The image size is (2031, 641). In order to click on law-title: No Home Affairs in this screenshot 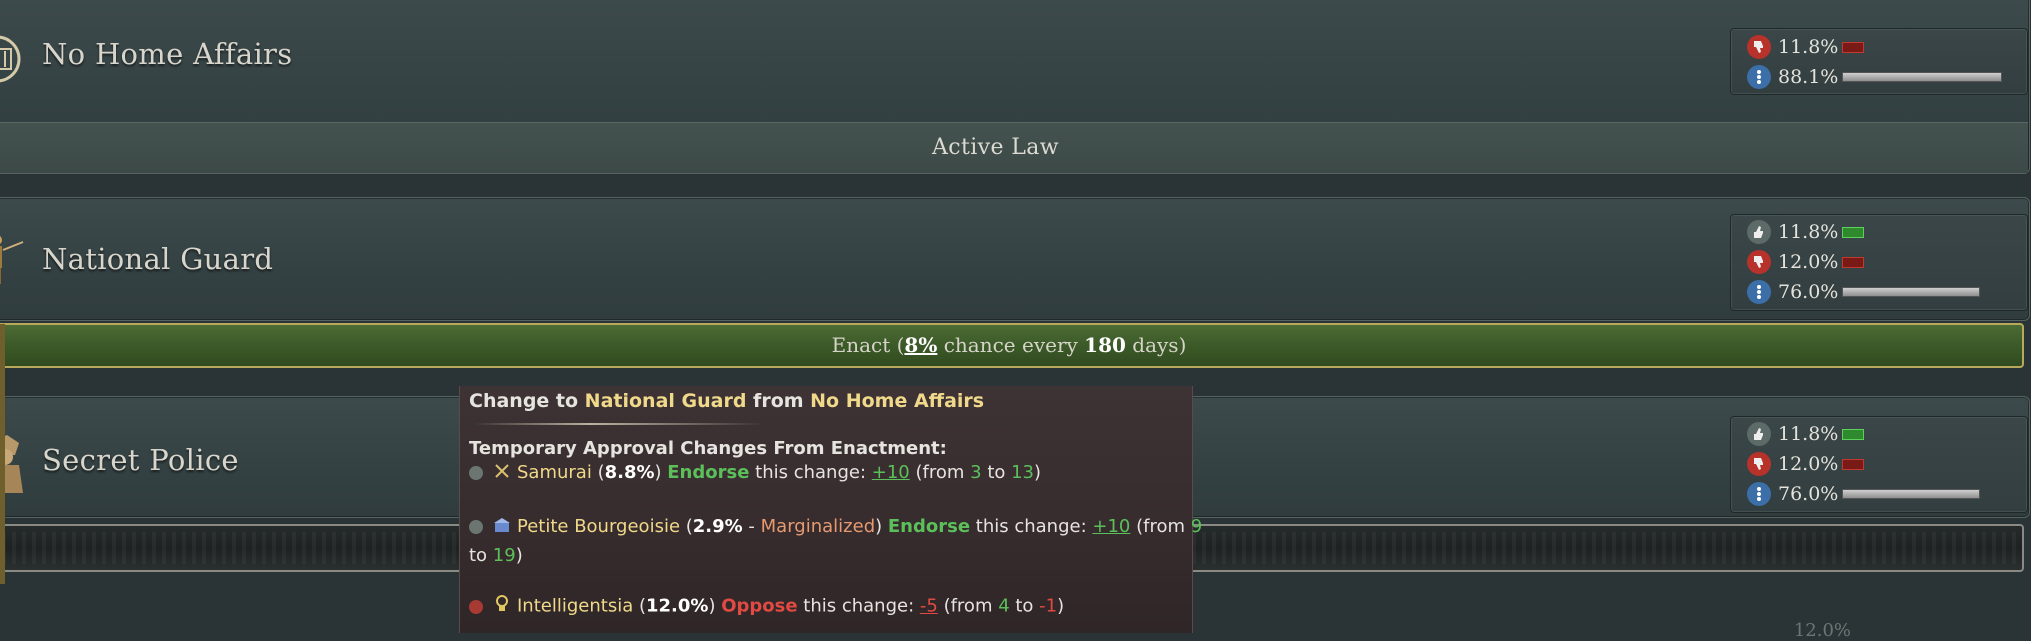, I will do `click(167, 54)`.